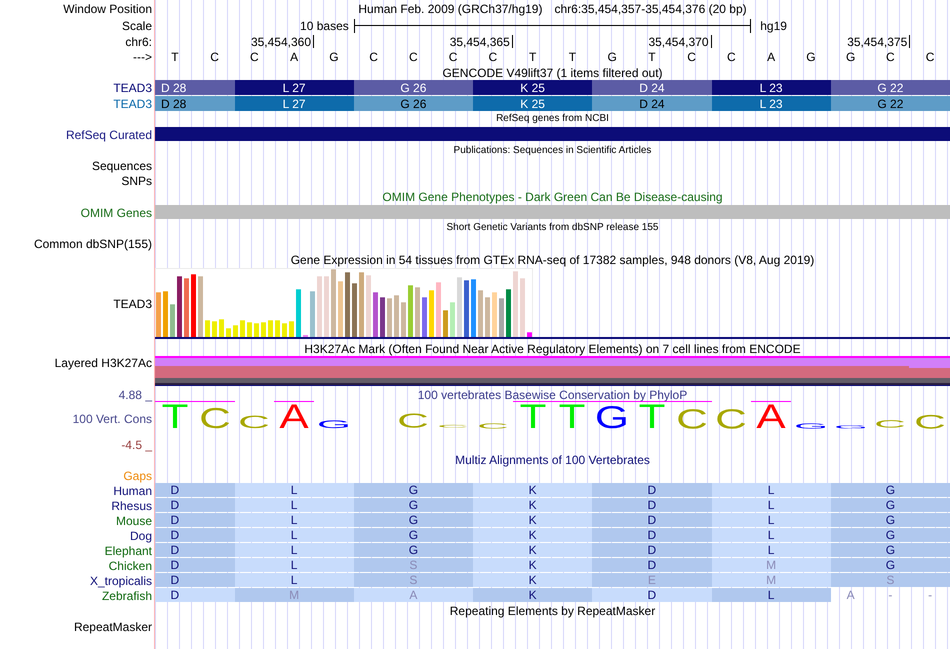  Describe the element at coordinates (413, 103) in the screenshot. I see `codon-block: G 26` at that location.